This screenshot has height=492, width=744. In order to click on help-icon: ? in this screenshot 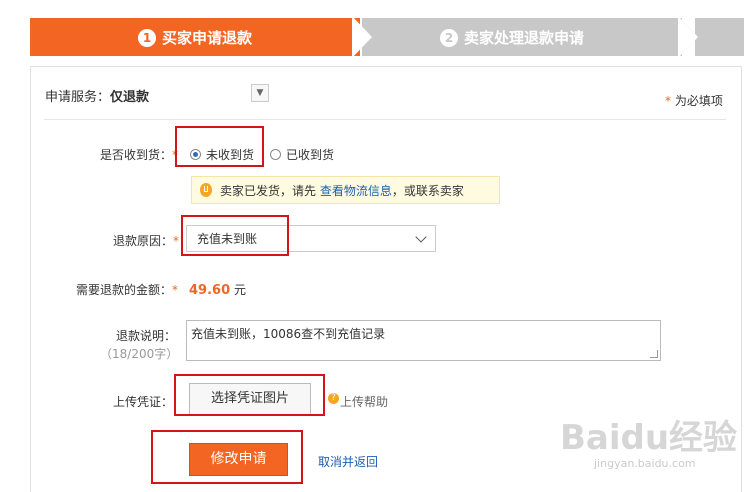, I will do `click(333, 398)`.